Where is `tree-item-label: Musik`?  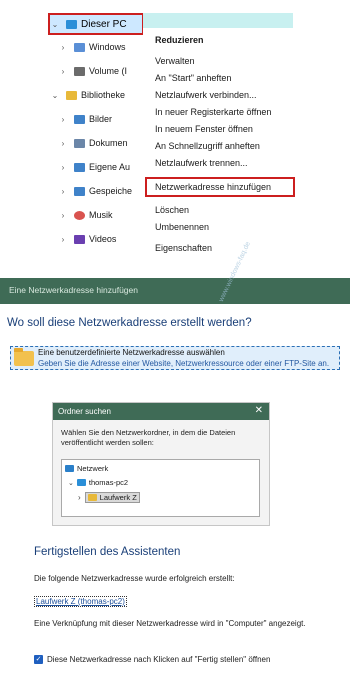 tree-item-label: Musik is located at coordinates (101, 215).